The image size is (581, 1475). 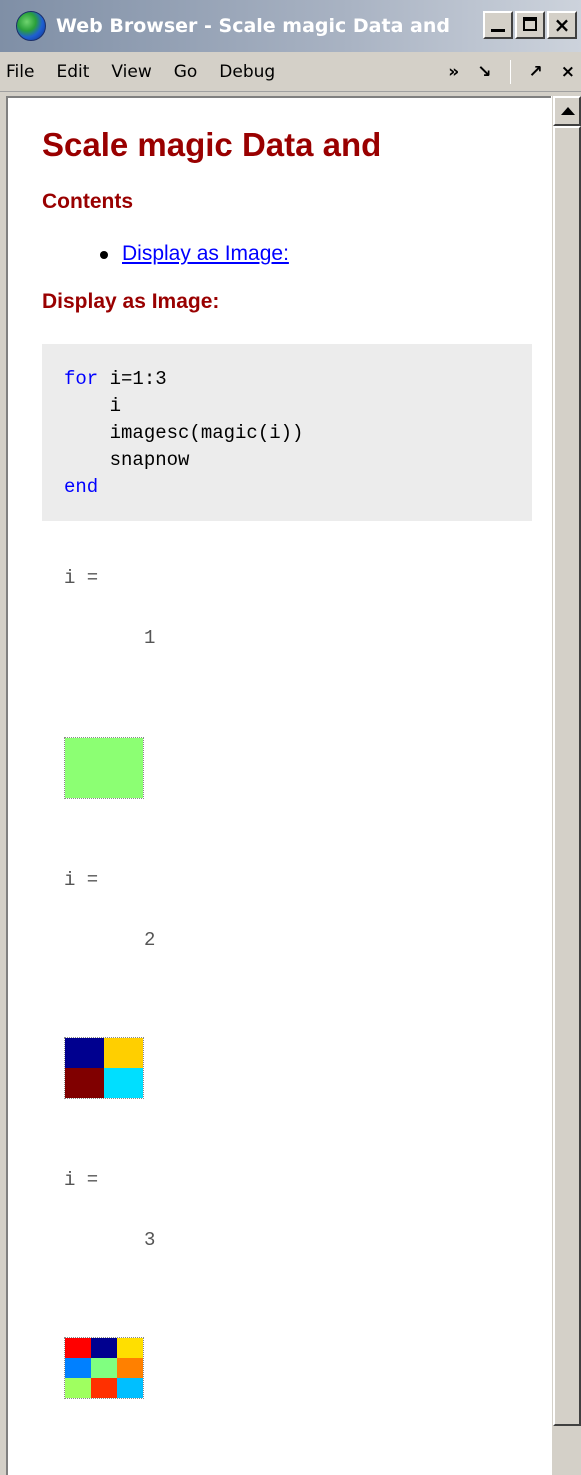 I want to click on section-heading: Display as Image:, so click(x=131, y=301).